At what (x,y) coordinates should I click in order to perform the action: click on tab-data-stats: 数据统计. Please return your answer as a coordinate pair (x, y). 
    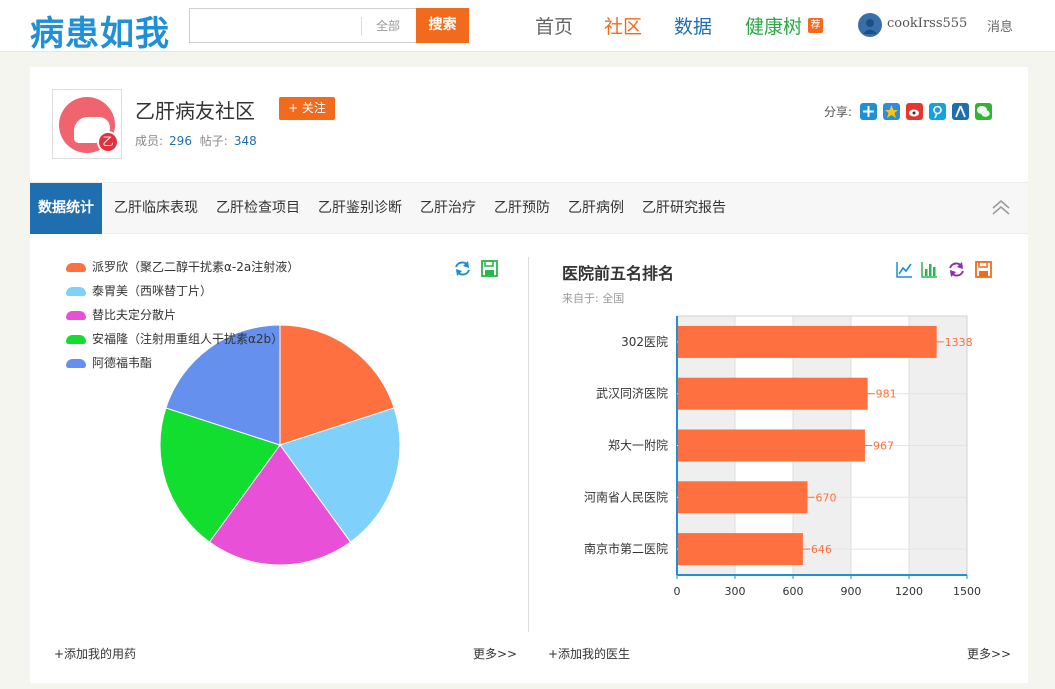
    Looking at the image, I should click on (66, 208).